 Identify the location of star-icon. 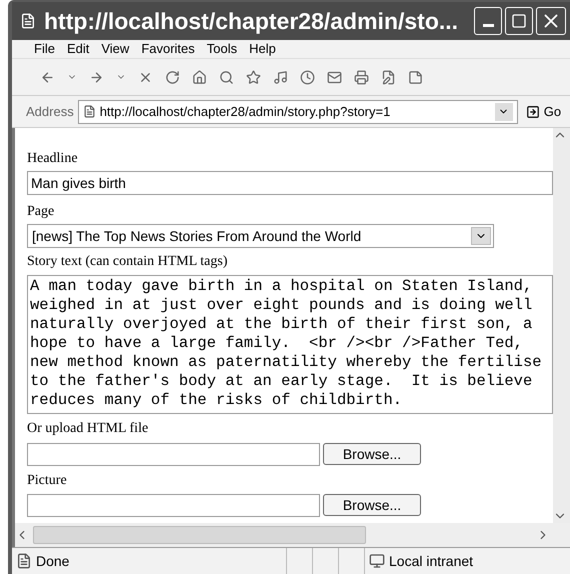
(253, 77).